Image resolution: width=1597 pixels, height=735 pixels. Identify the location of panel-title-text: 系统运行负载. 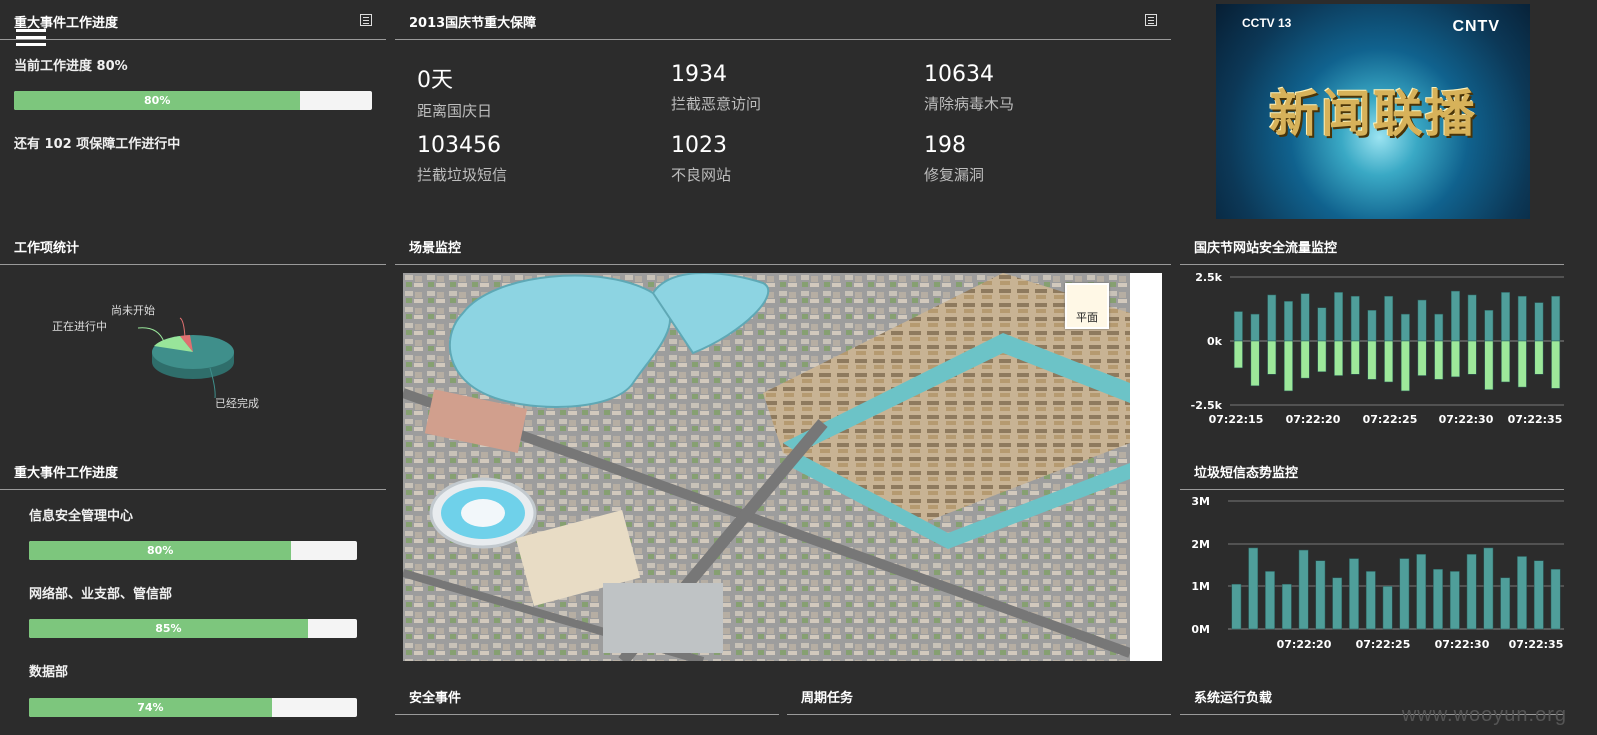
(1233, 698).